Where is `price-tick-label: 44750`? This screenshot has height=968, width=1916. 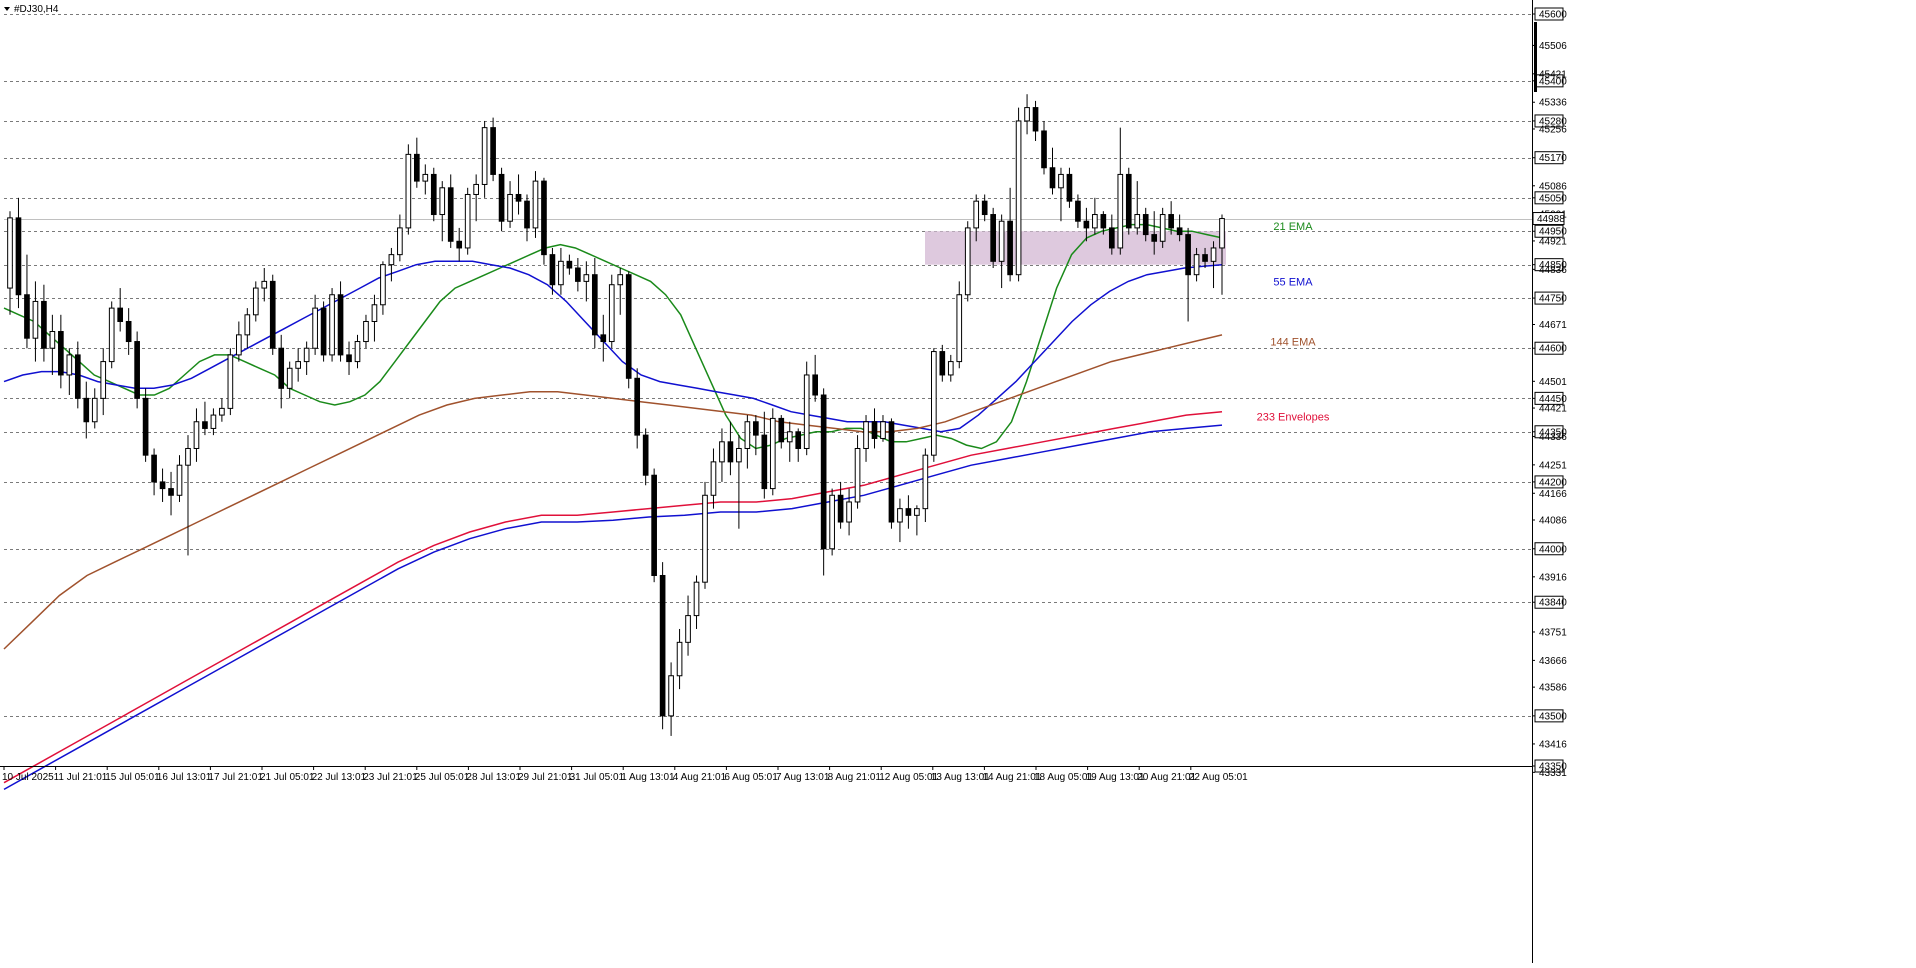
price-tick-label: 44750 is located at coordinates (1553, 299).